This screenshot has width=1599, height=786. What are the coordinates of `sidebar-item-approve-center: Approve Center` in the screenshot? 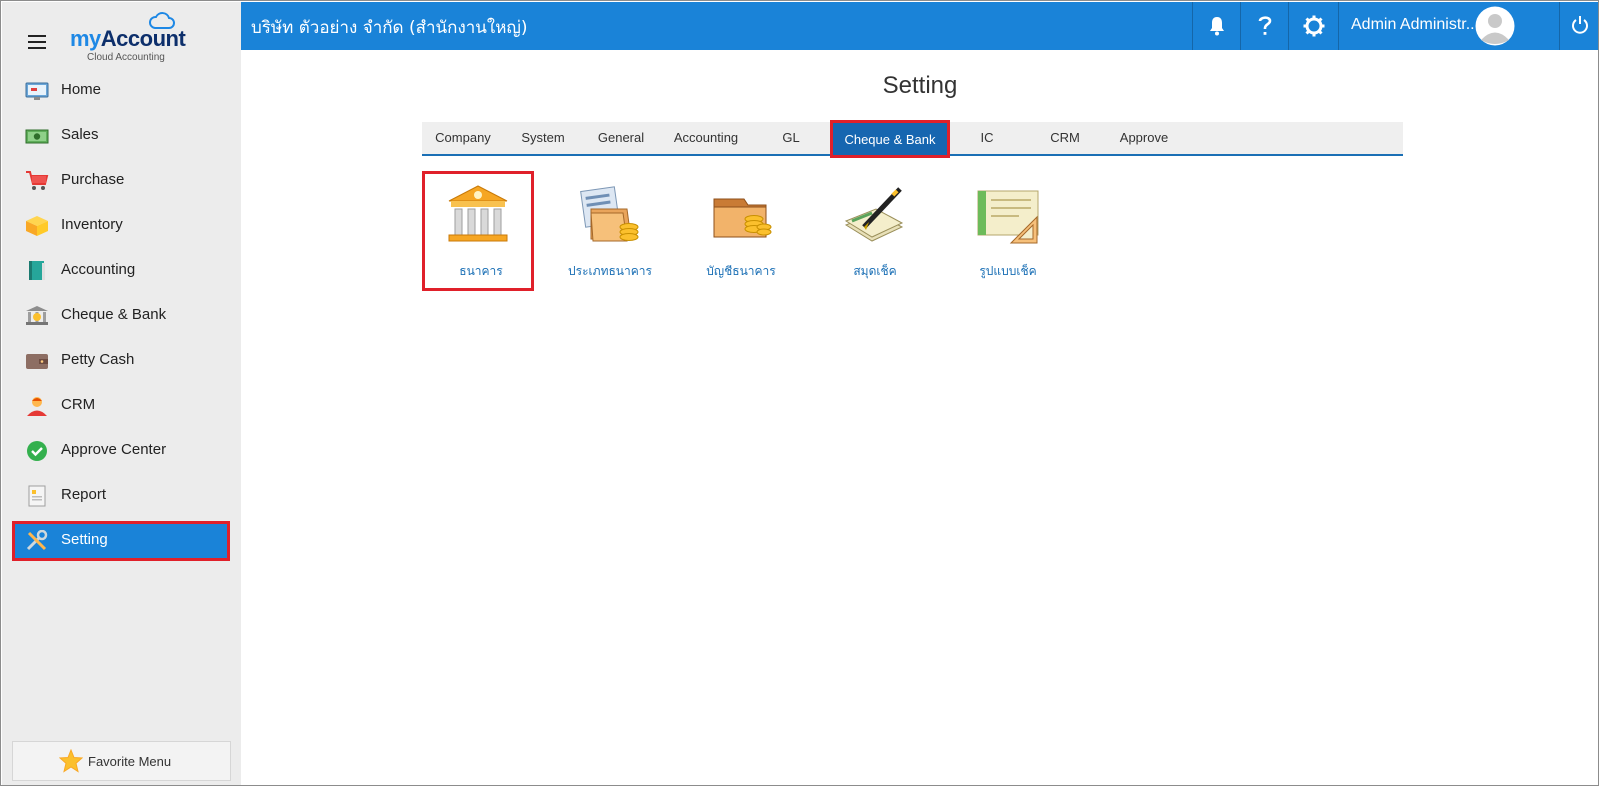 It's located at (121, 451).